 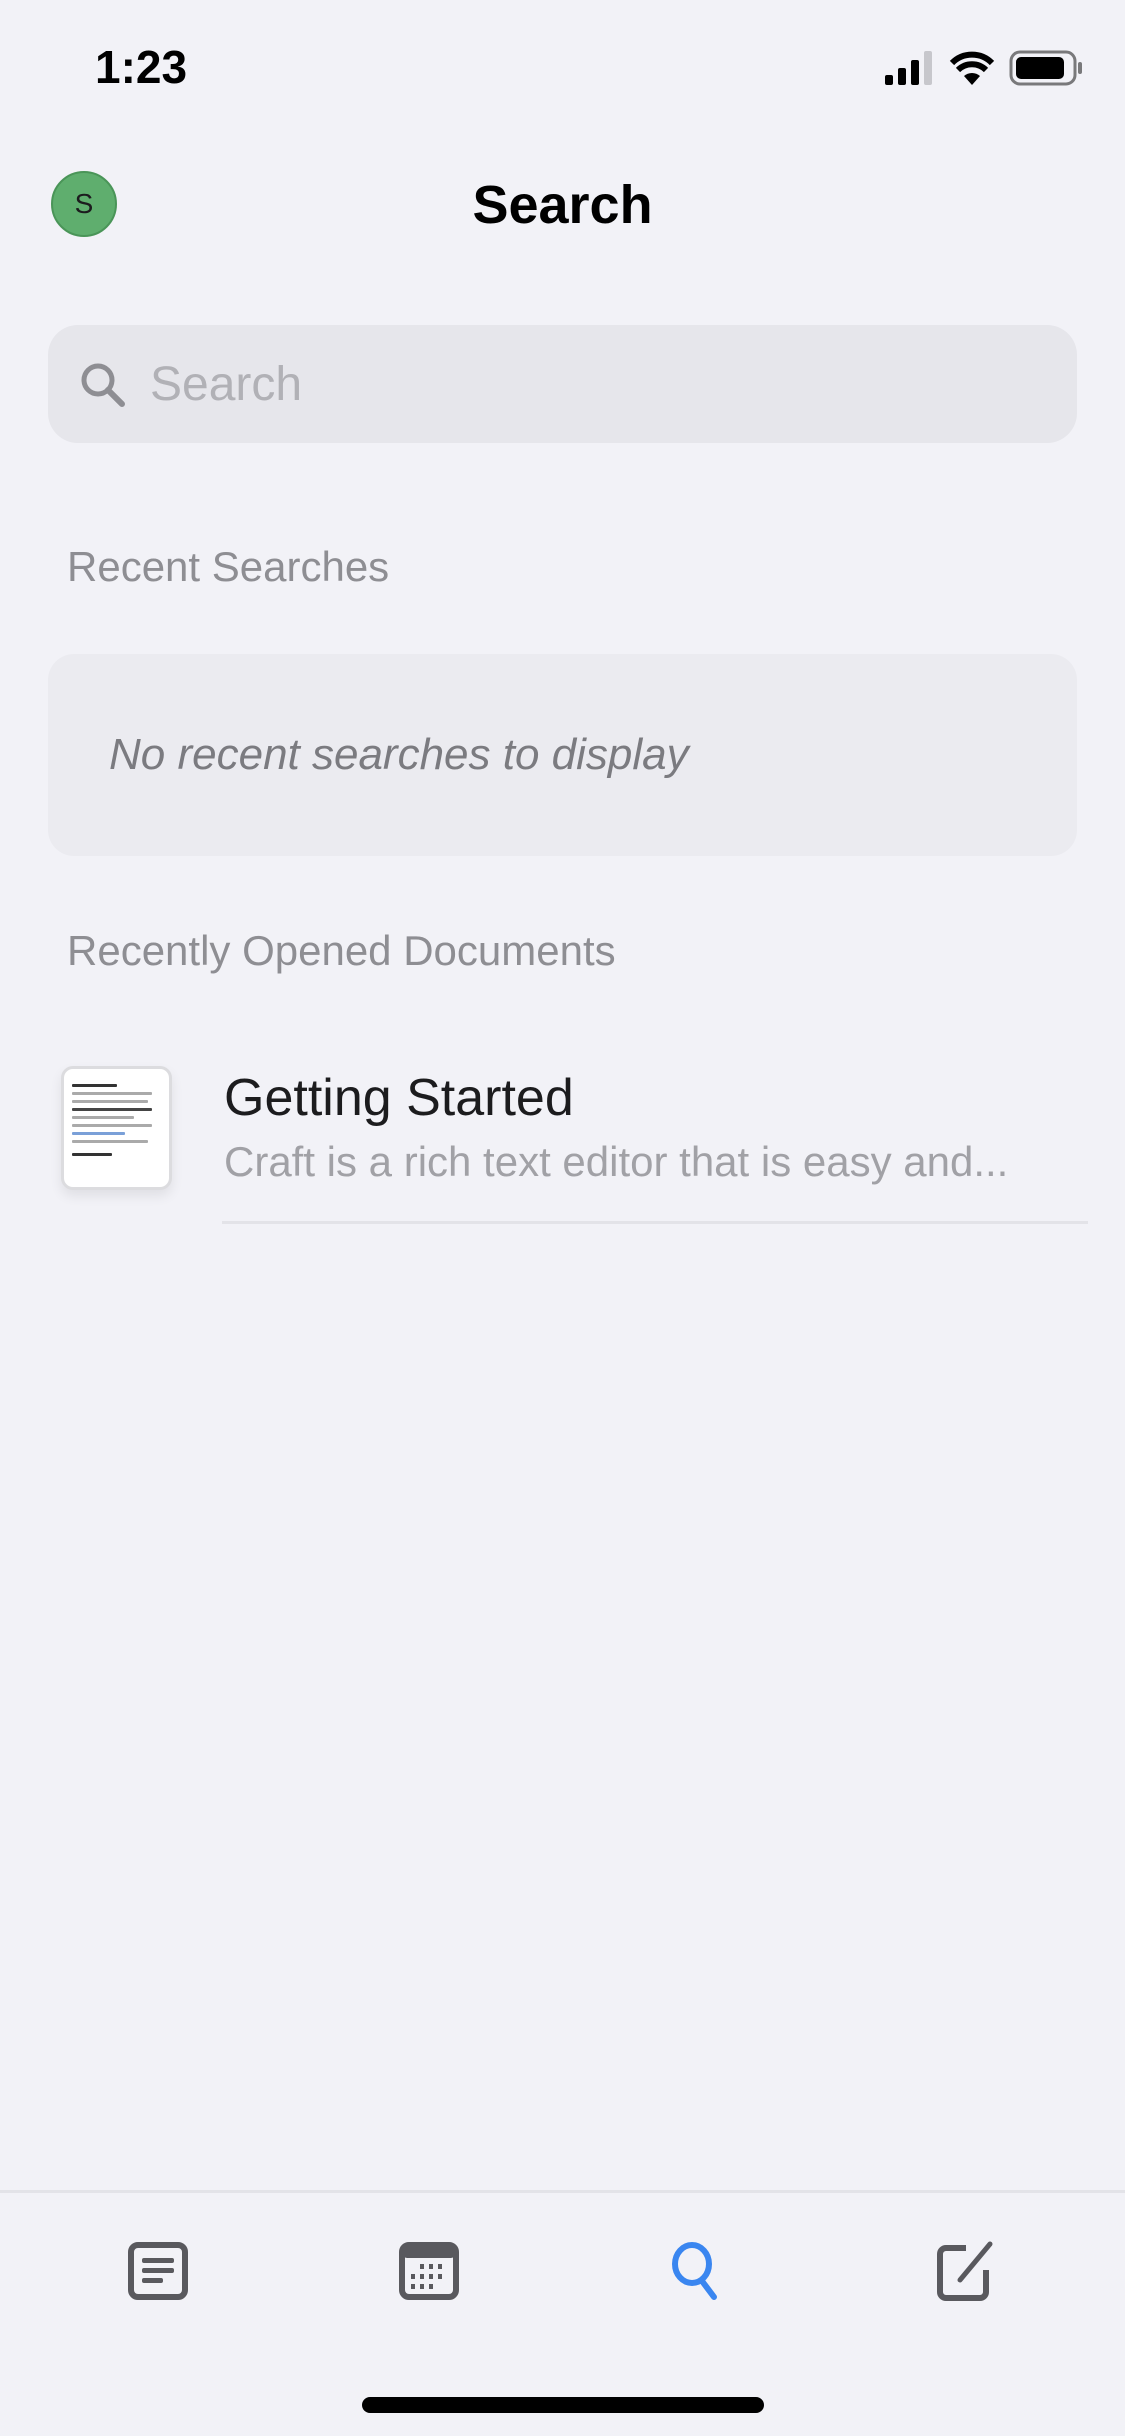 What do you see at coordinates (116, 1128) in the screenshot?
I see `document-thumbnail` at bounding box center [116, 1128].